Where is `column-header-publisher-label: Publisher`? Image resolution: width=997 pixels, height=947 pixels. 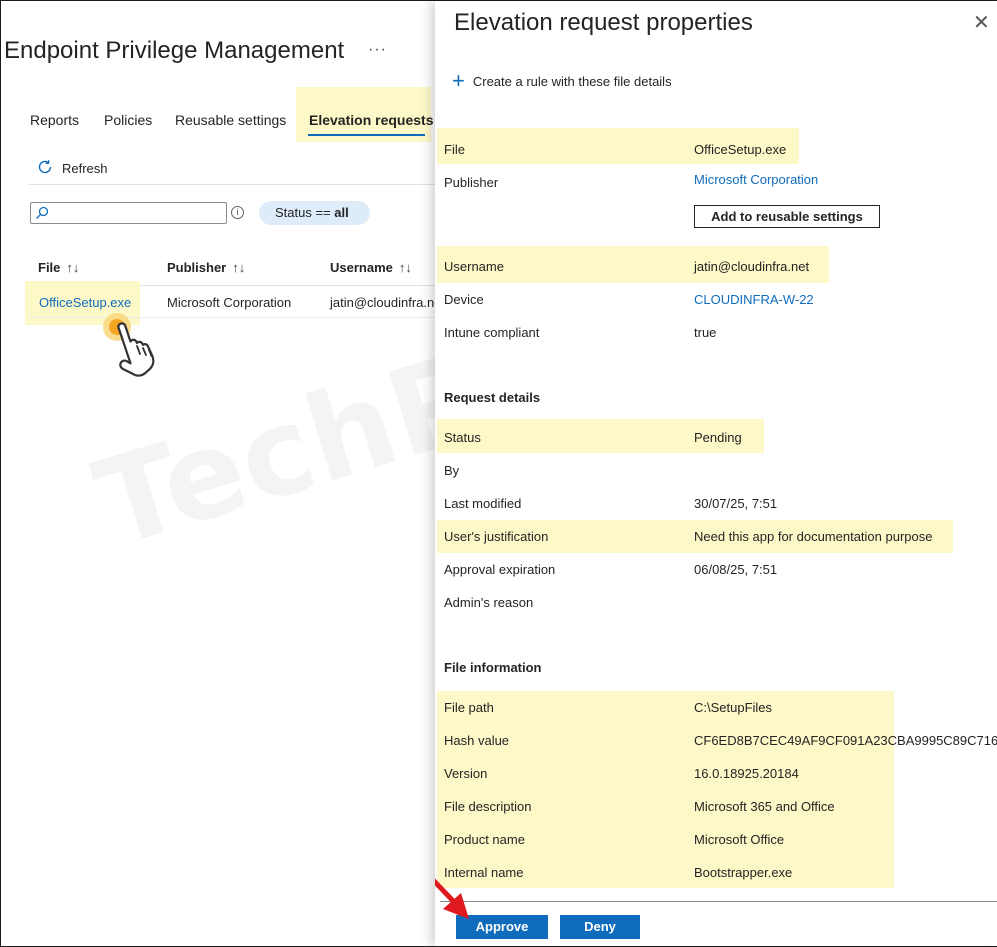 column-header-publisher-label: Publisher is located at coordinates (197, 267).